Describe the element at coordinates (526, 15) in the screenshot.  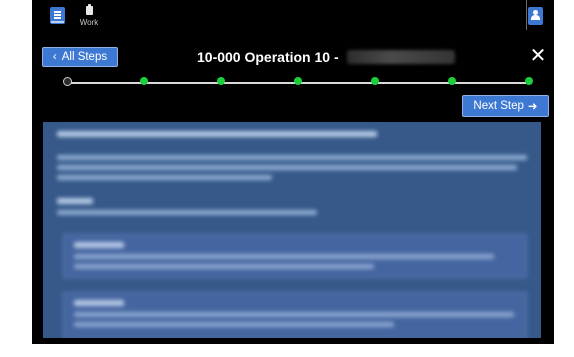
I see `divider` at that location.